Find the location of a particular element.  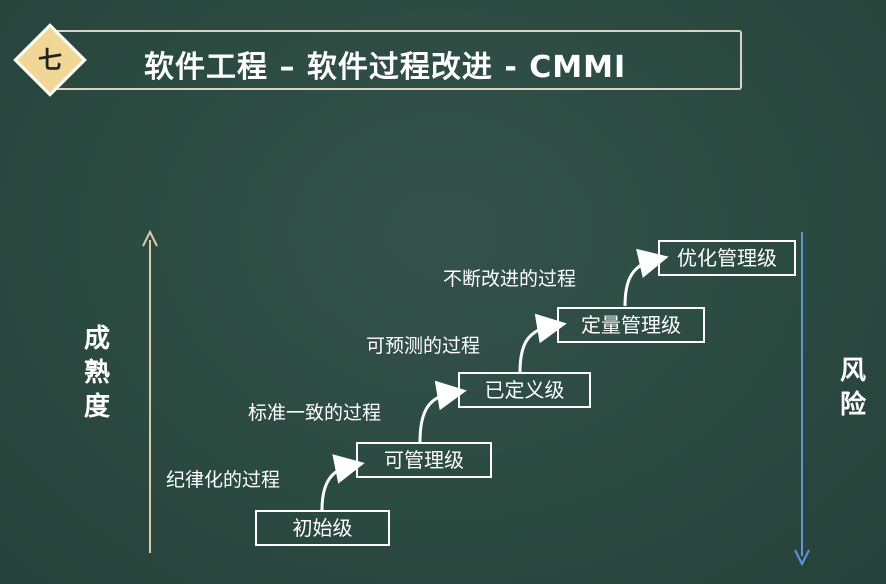

transition-label-3: 可预测的过程 is located at coordinates (423, 346).